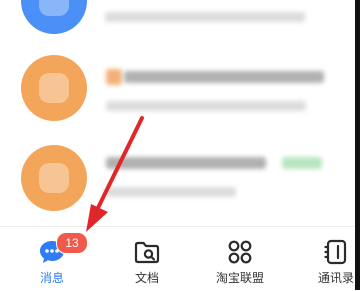  I want to click on tab-contacts: 通讯录, so click(328, 259).